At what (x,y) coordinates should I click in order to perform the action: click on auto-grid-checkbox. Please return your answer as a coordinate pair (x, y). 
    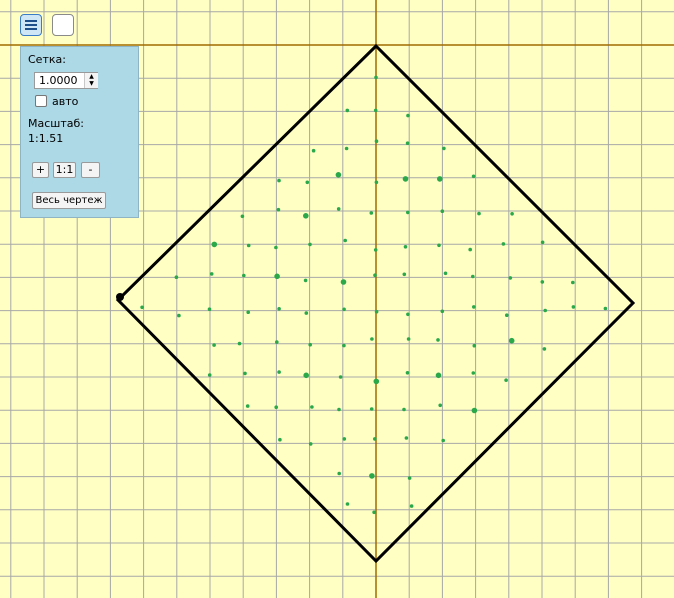
    Looking at the image, I should click on (41, 101).